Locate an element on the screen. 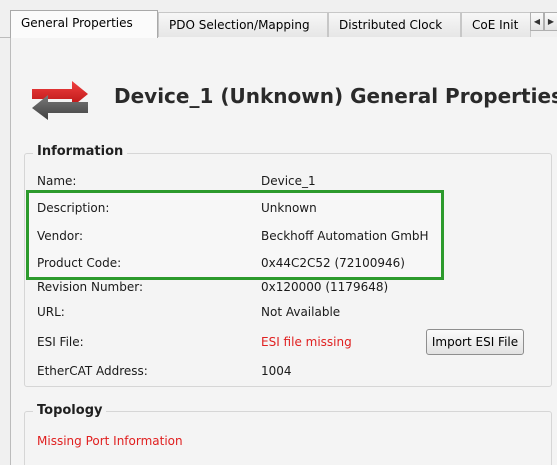  tab-distributed-clock: Distributed Clock is located at coordinates (394, 24).